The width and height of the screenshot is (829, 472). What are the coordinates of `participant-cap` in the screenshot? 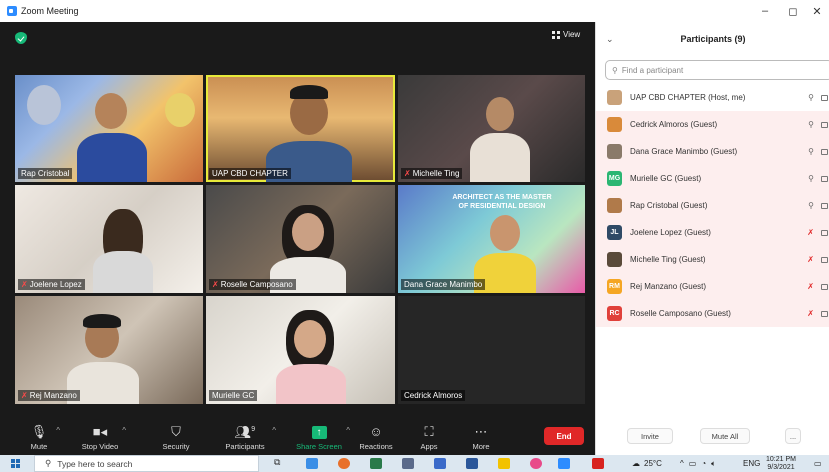 It's located at (309, 92).